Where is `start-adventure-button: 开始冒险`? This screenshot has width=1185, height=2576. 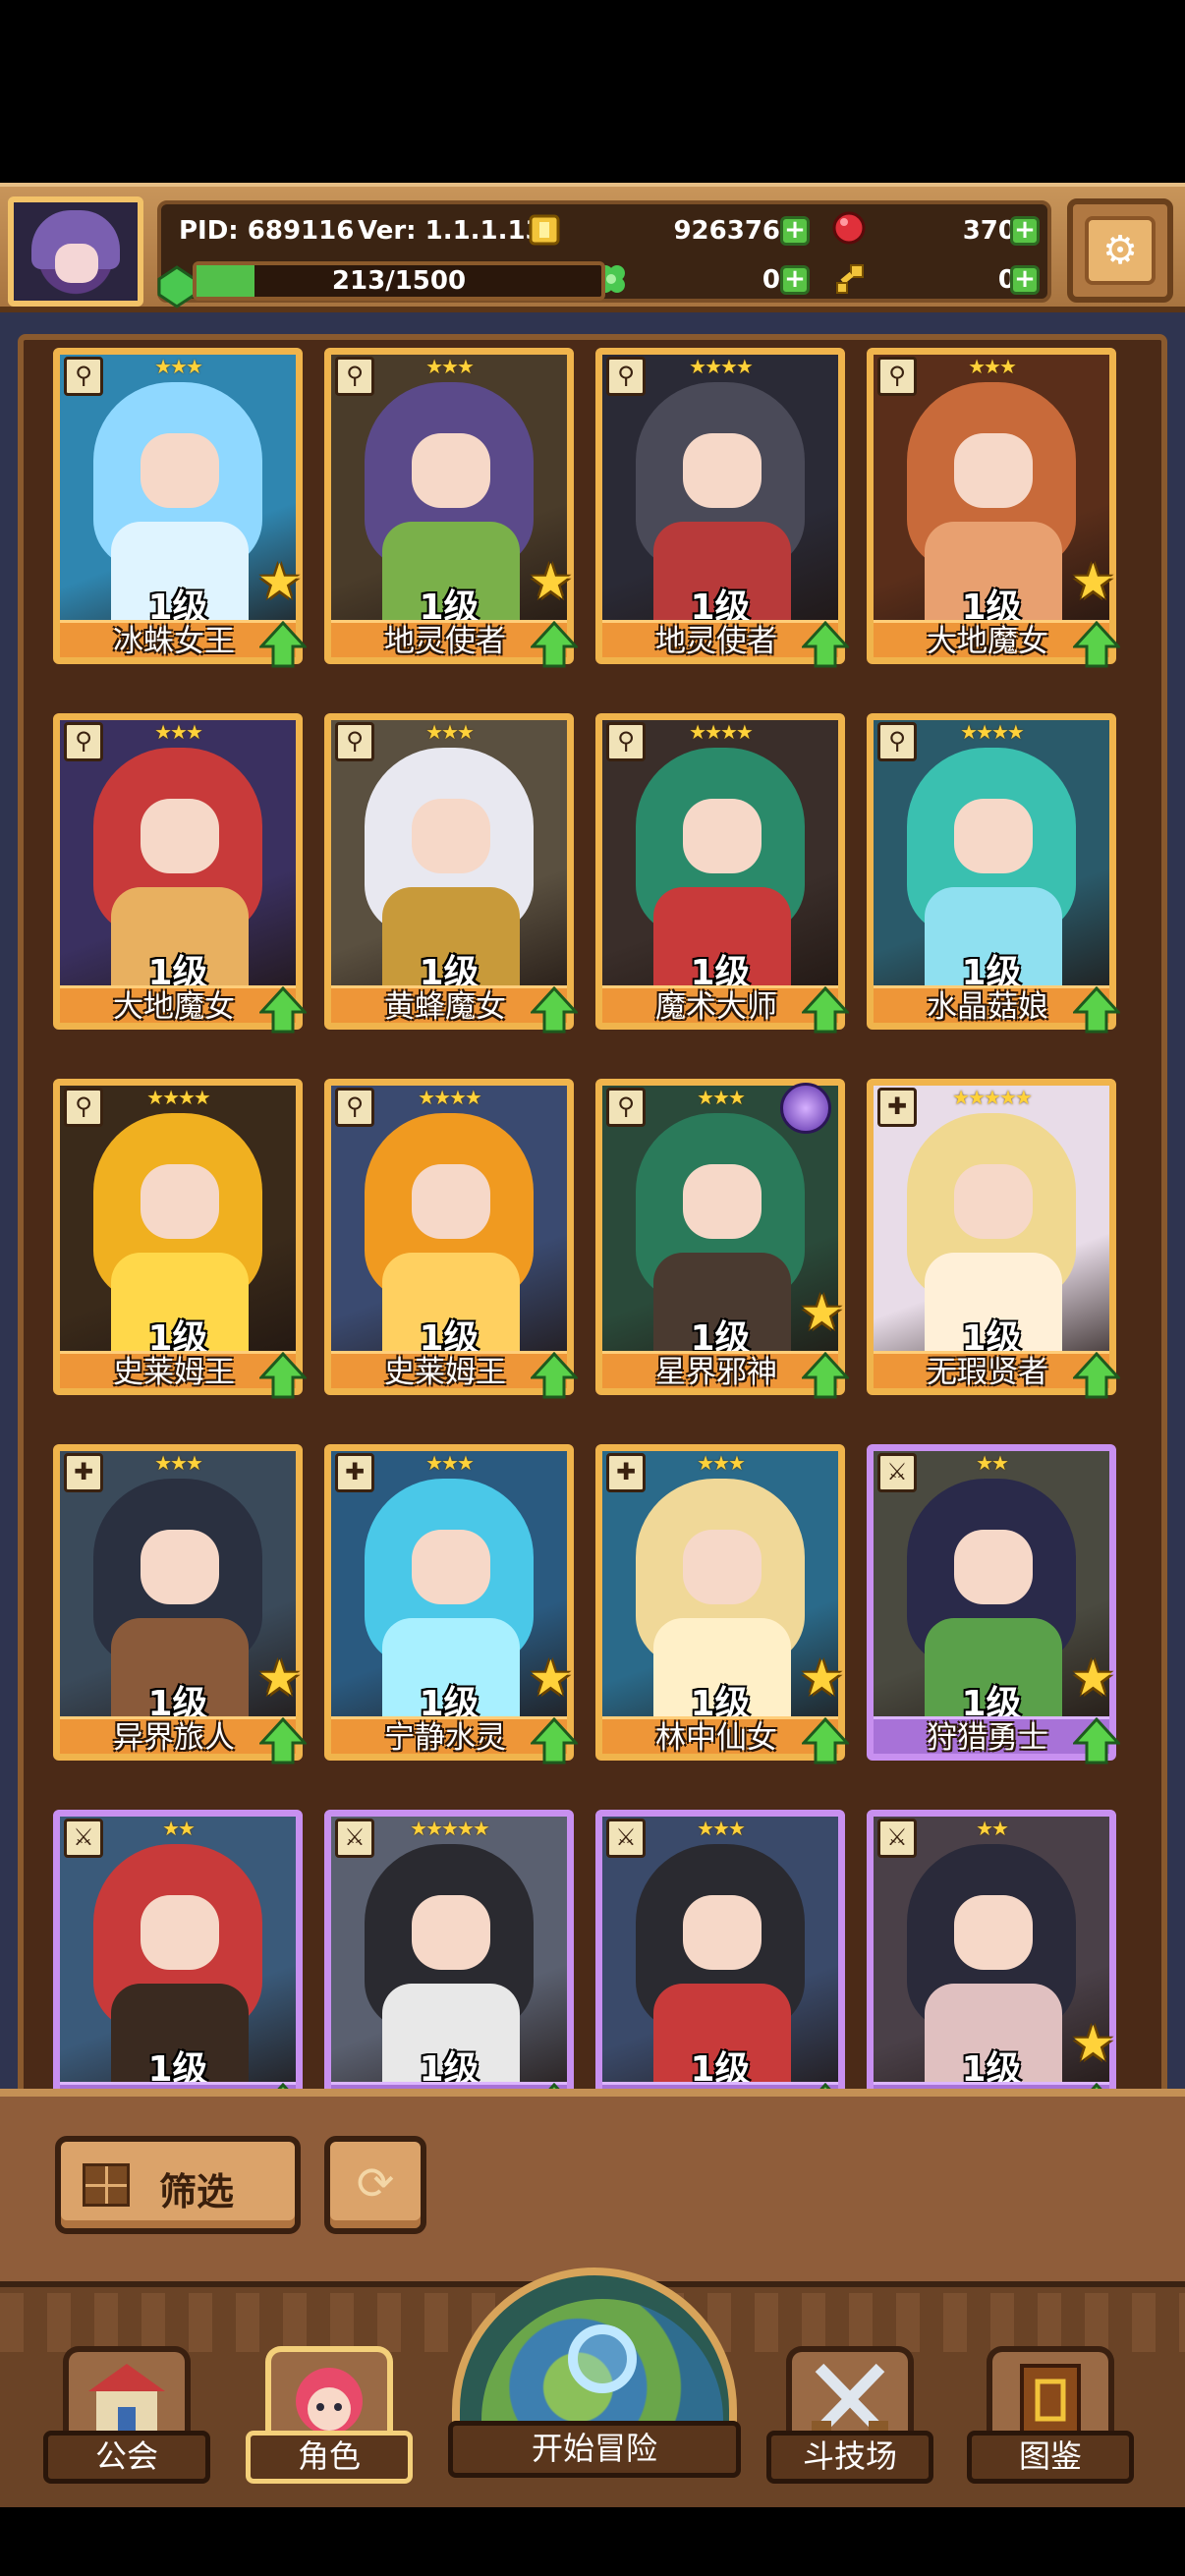
start-adventure-button: 开始冒险 is located at coordinates (594, 2380).